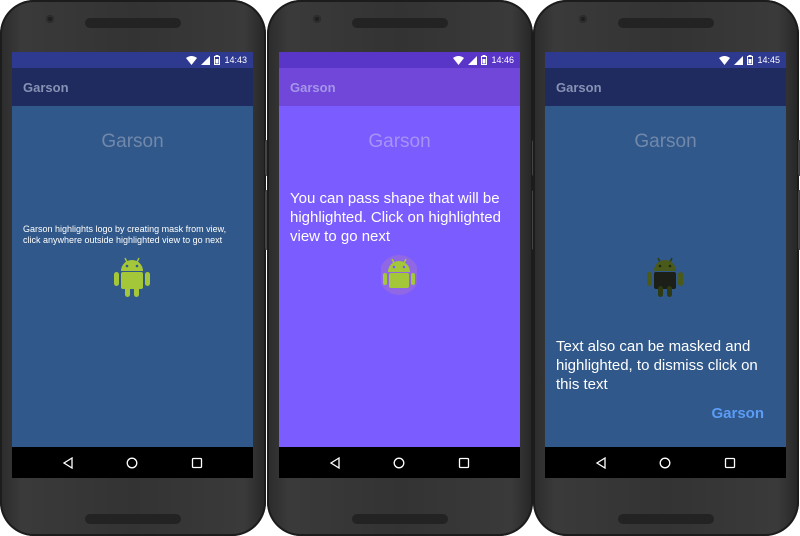  What do you see at coordinates (768, 60) in the screenshot?
I see `status-time: 14:45` at bounding box center [768, 60].